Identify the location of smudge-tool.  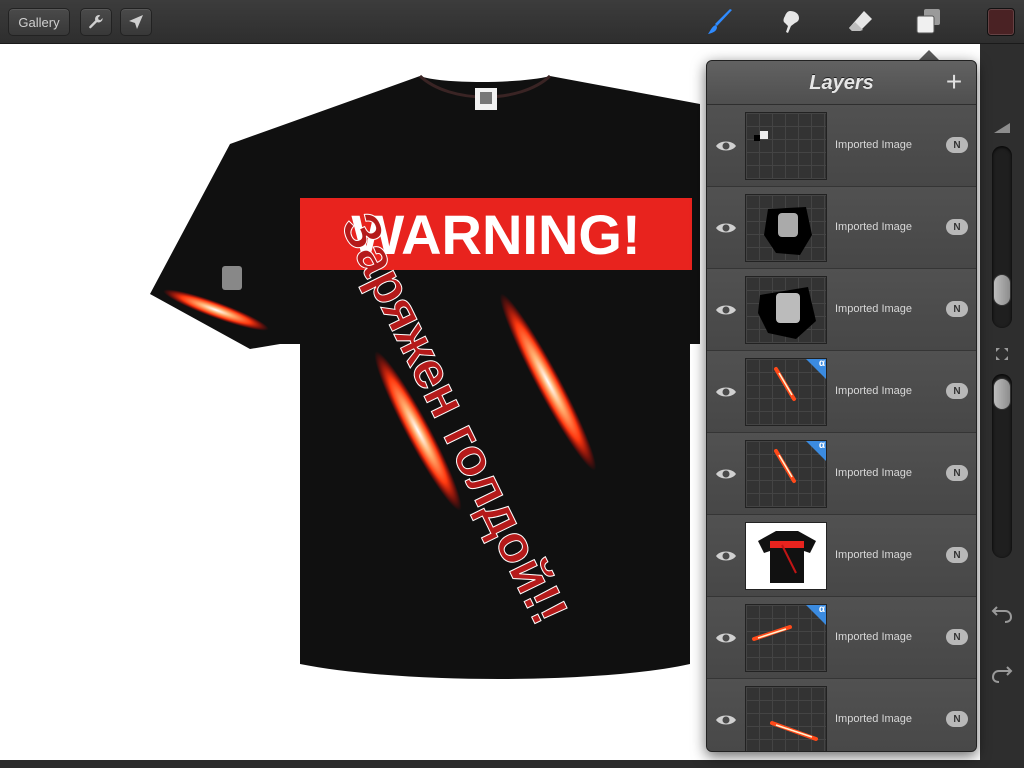
(791, 22).